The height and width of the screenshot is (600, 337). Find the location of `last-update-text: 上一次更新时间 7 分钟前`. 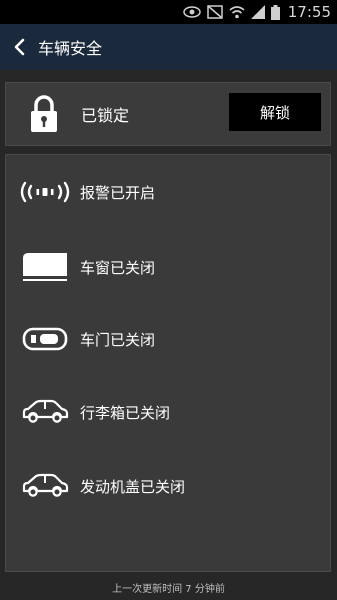

last-update-text: 上一次更新时间 7 分钟前 is located at coordinates (168, 589).